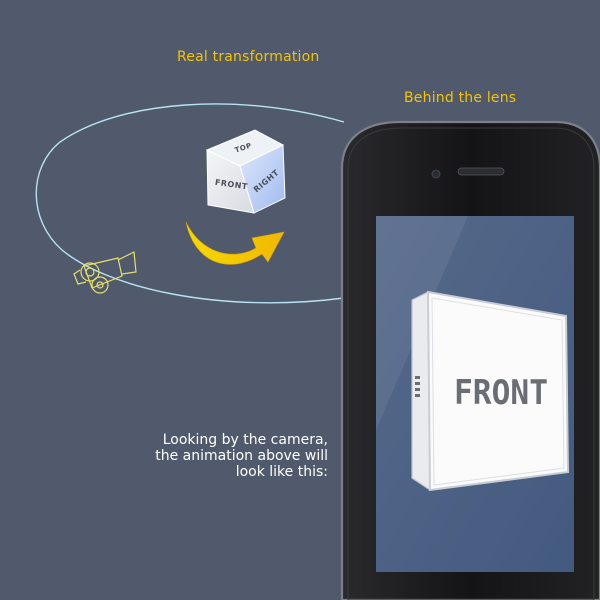 The height and width of the screenshot is (600, 600). What do you see at coordinates (235, 243) in the screenshot?
I see `curved-arrow-icon` at bounding box center [235, 243].